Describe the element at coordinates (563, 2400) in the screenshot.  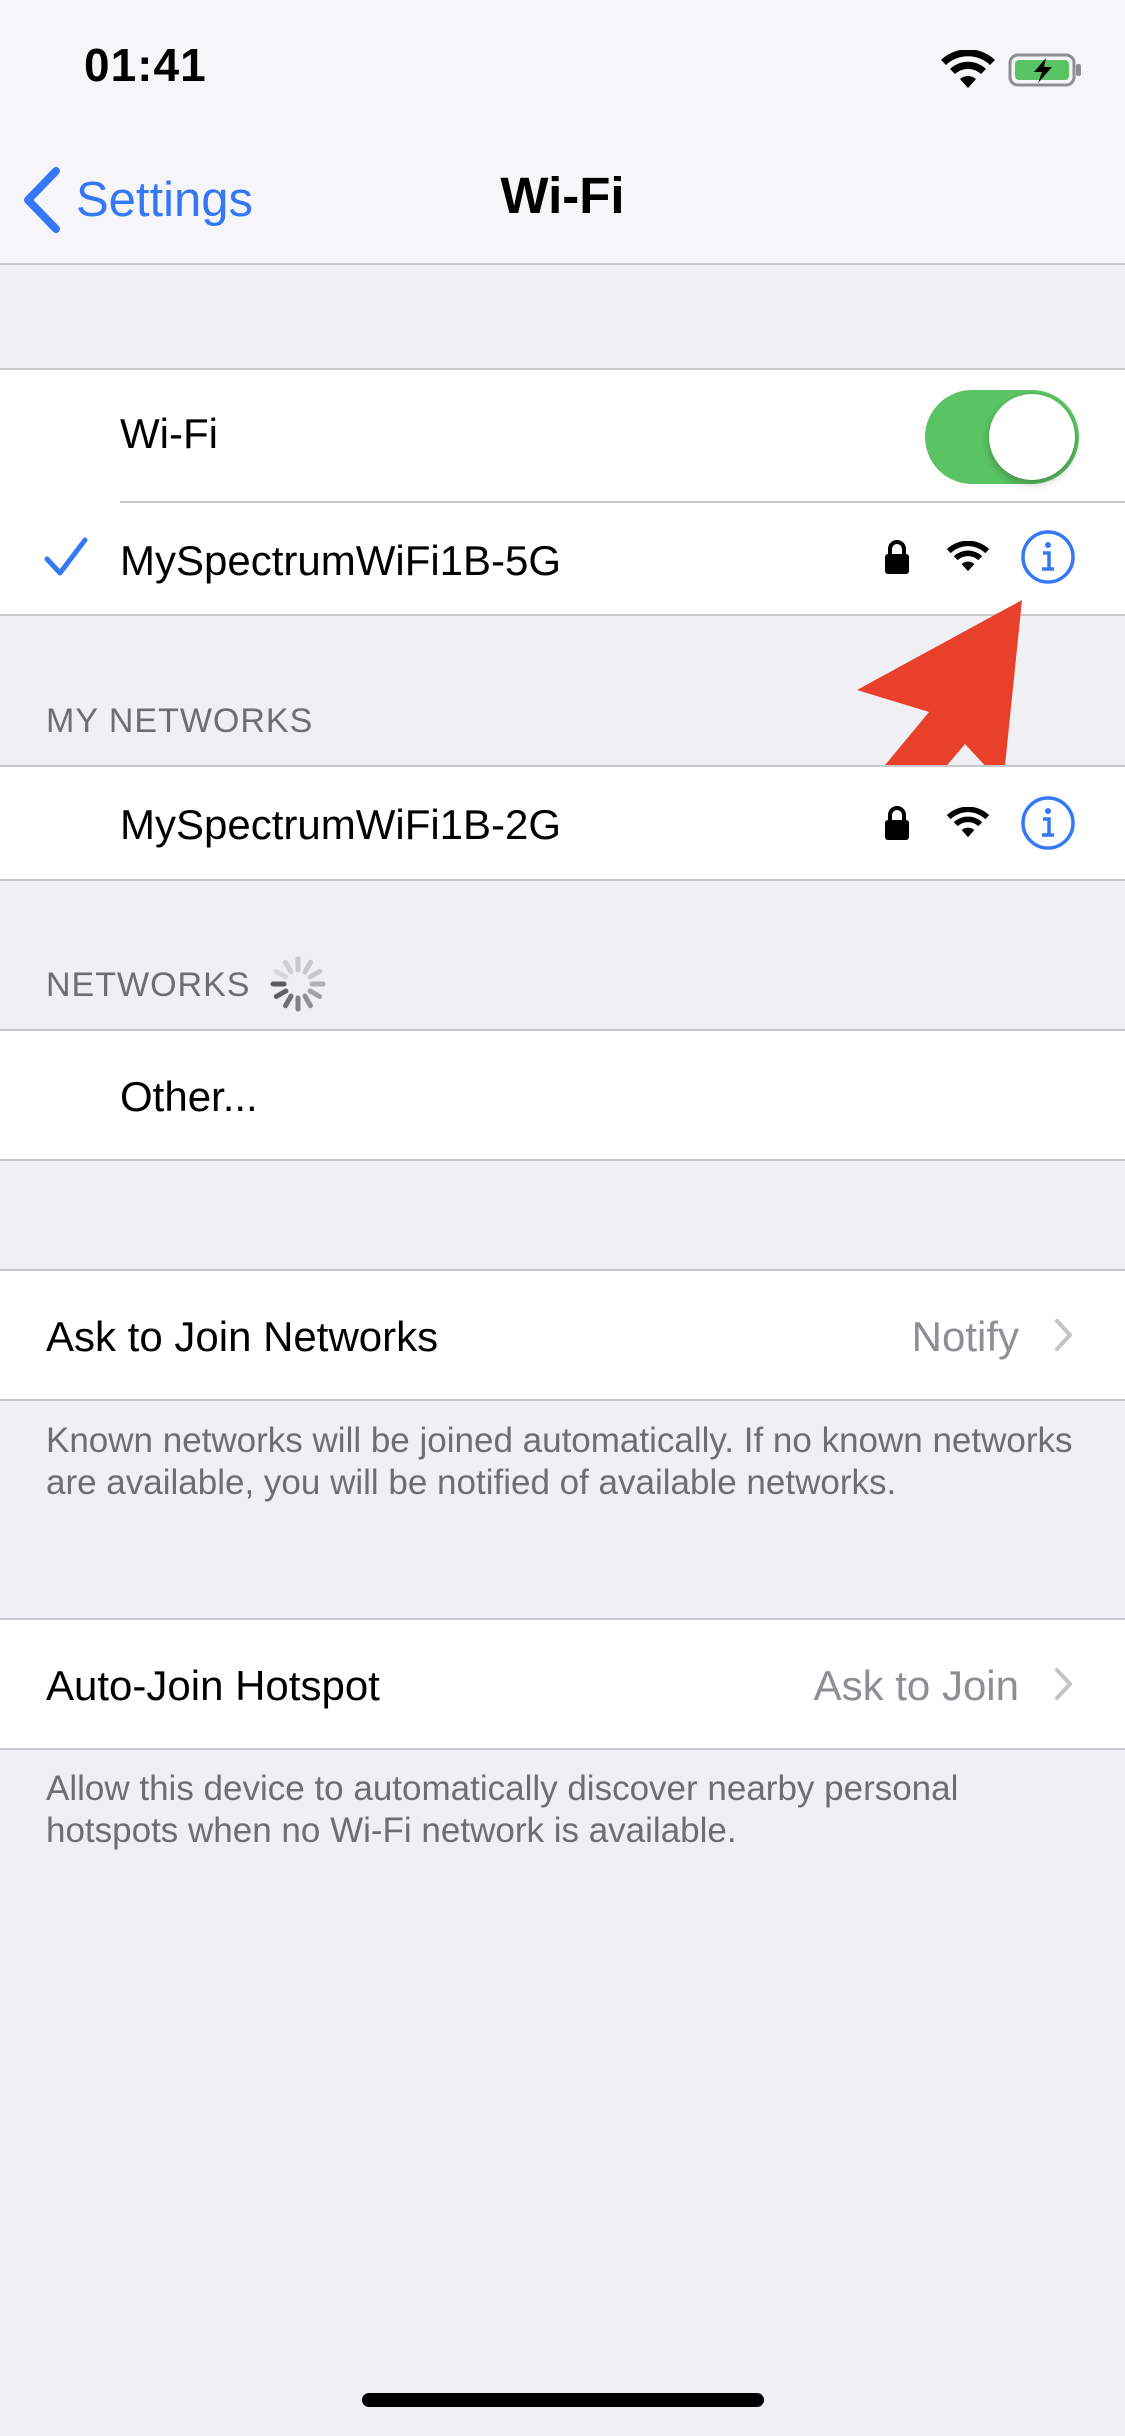
I see `home-indicator` at that location.